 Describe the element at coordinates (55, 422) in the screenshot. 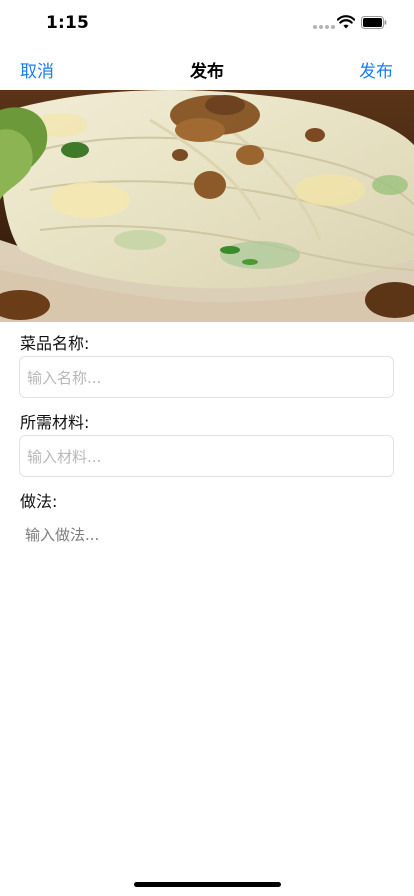

I see `ingredients-label: 所需材料:` at that location.